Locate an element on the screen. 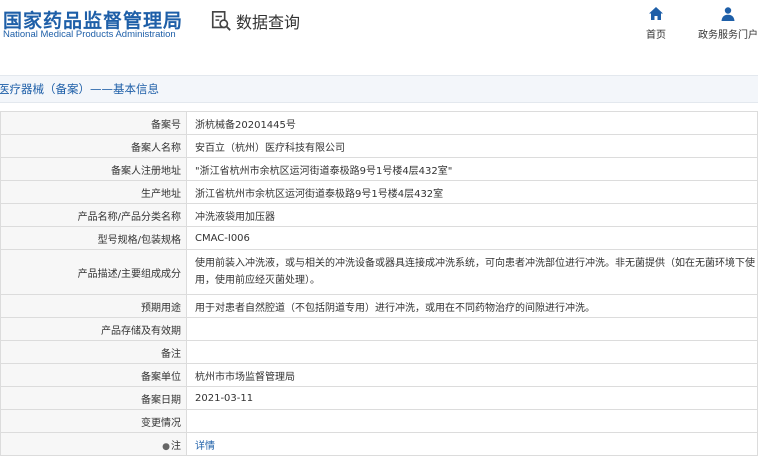 This screenshot has width=758, height=468. row-label: 产品名称/产品分类名称 is located at coordinates (93, 215).